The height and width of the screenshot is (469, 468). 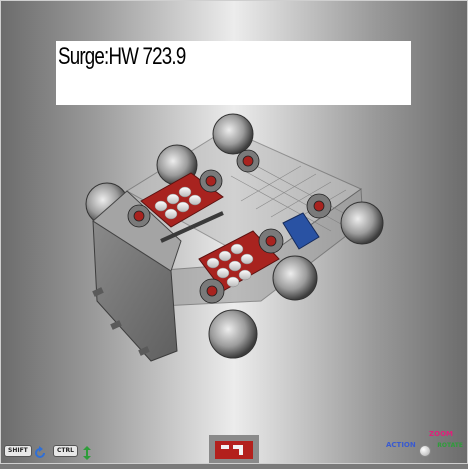 I want to click on robot-name-label: Surge:HW 723.9, so click(x=122, y=56).